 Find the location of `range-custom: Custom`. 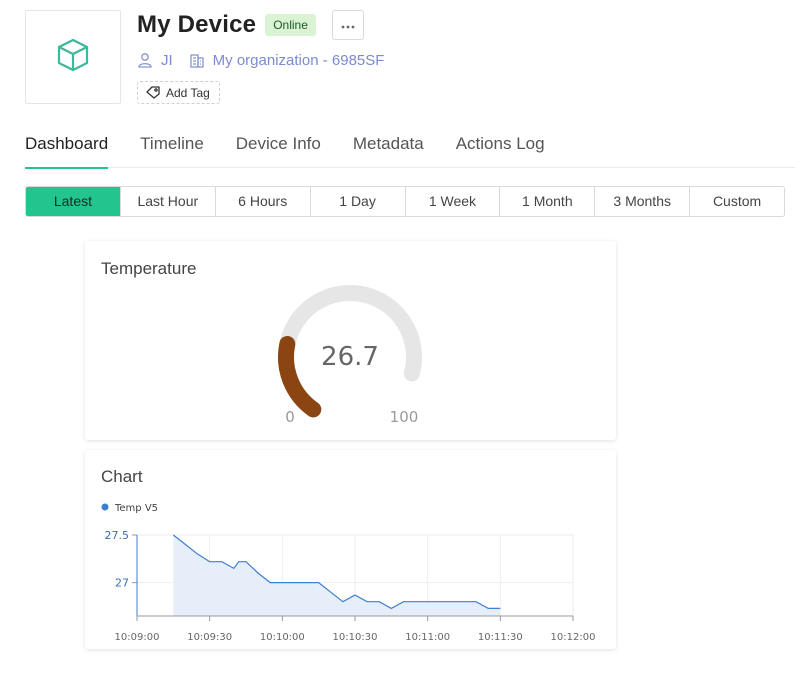

range-custom: Custom is located at coordinates (736, 201).